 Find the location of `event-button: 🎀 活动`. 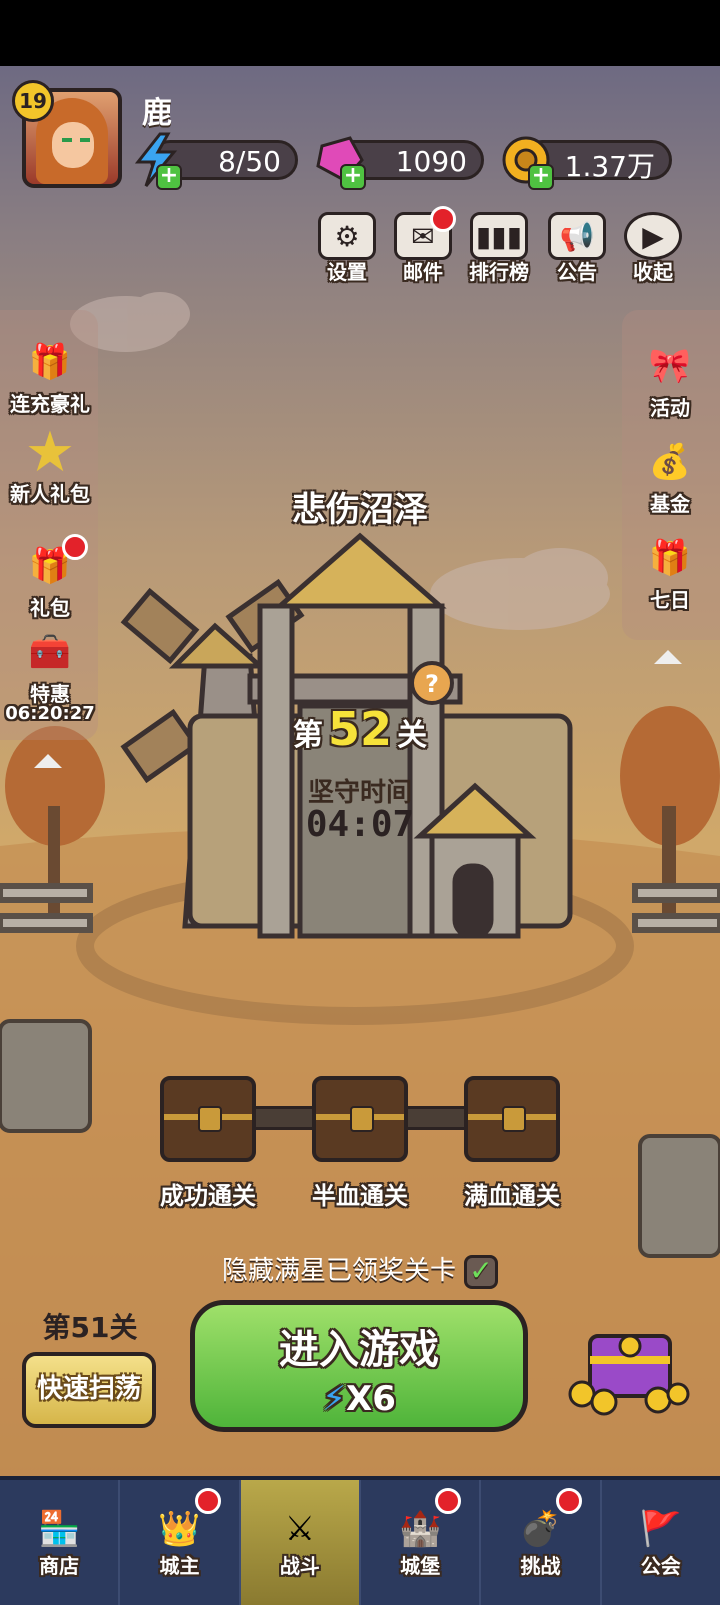

event-button: 🎀 活动 is located at coordinates (670, 378).